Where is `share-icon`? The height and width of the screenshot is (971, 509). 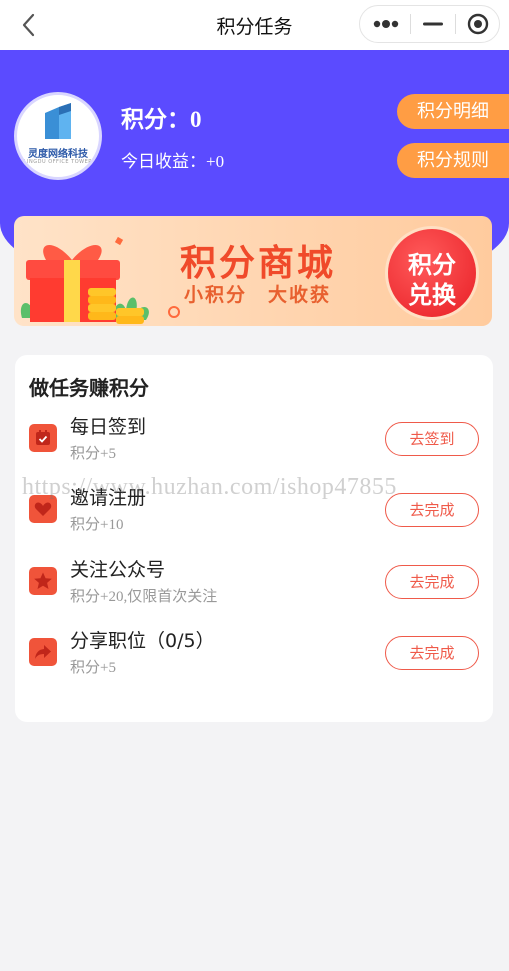 share-icon is located at coordinates (43, 652).